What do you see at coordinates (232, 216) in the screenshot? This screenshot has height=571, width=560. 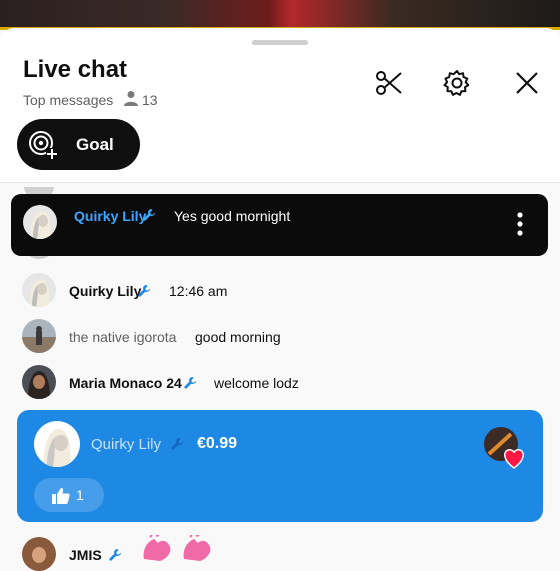 I see `pinned-text: Yes good mornight` at bounding box center [232, 216].